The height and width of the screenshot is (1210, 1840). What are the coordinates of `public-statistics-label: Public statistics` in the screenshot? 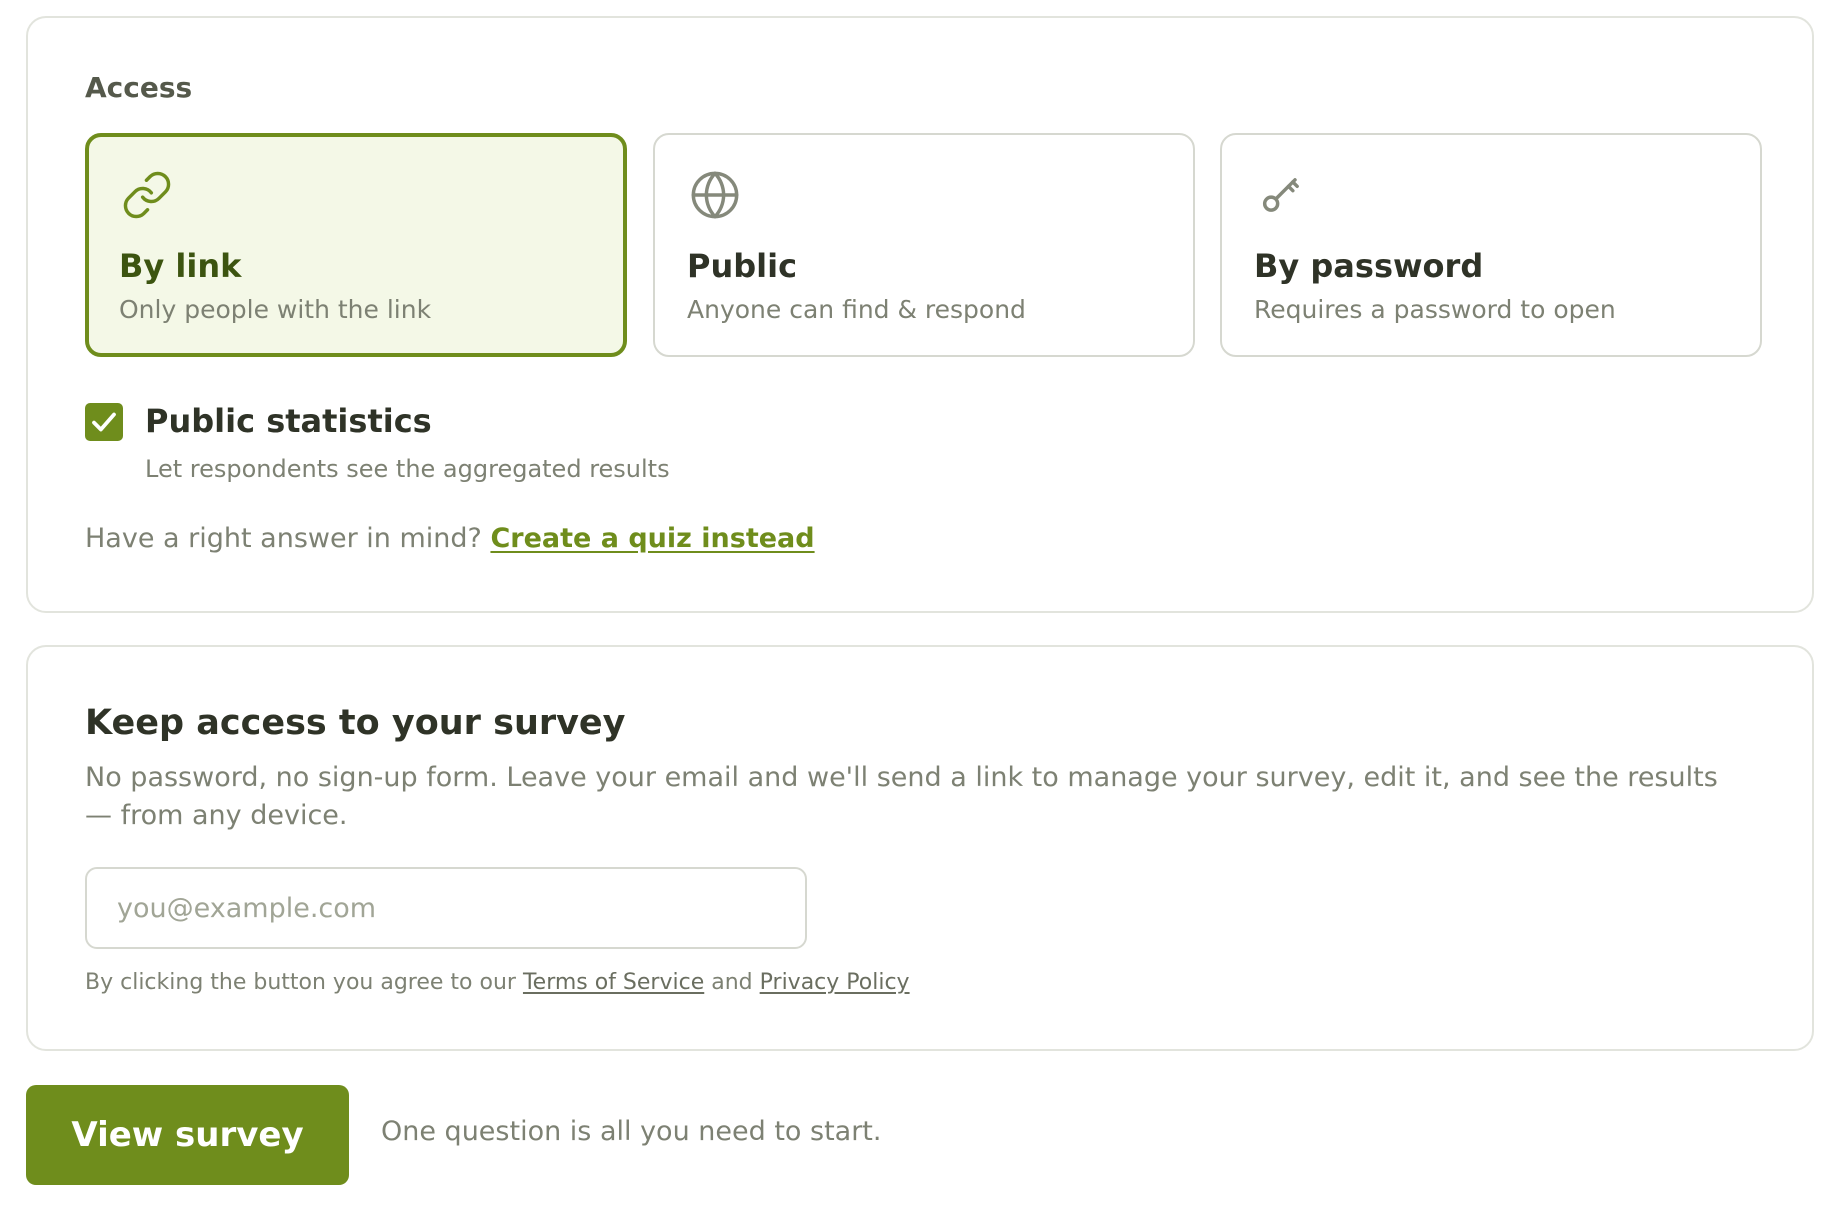 It's located at (288, 421).